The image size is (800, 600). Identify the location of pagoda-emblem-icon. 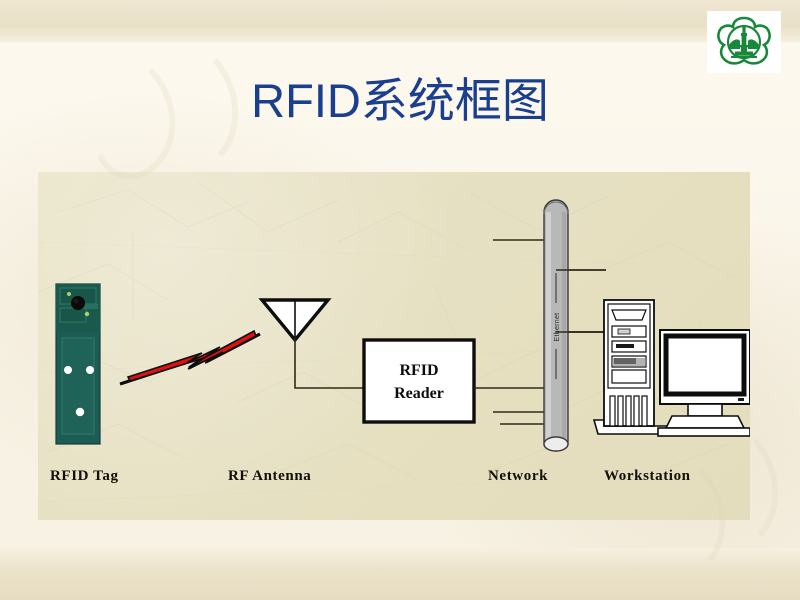
(744, 42).